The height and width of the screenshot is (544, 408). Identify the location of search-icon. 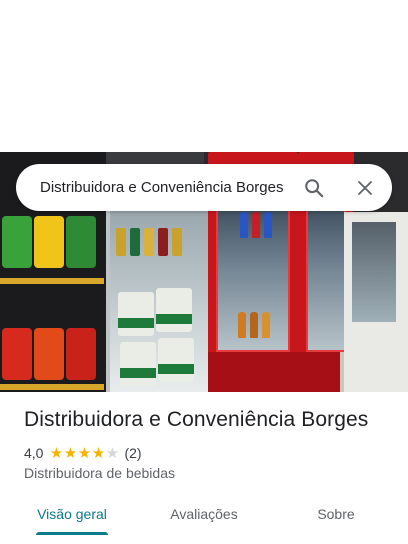
(314, 188).